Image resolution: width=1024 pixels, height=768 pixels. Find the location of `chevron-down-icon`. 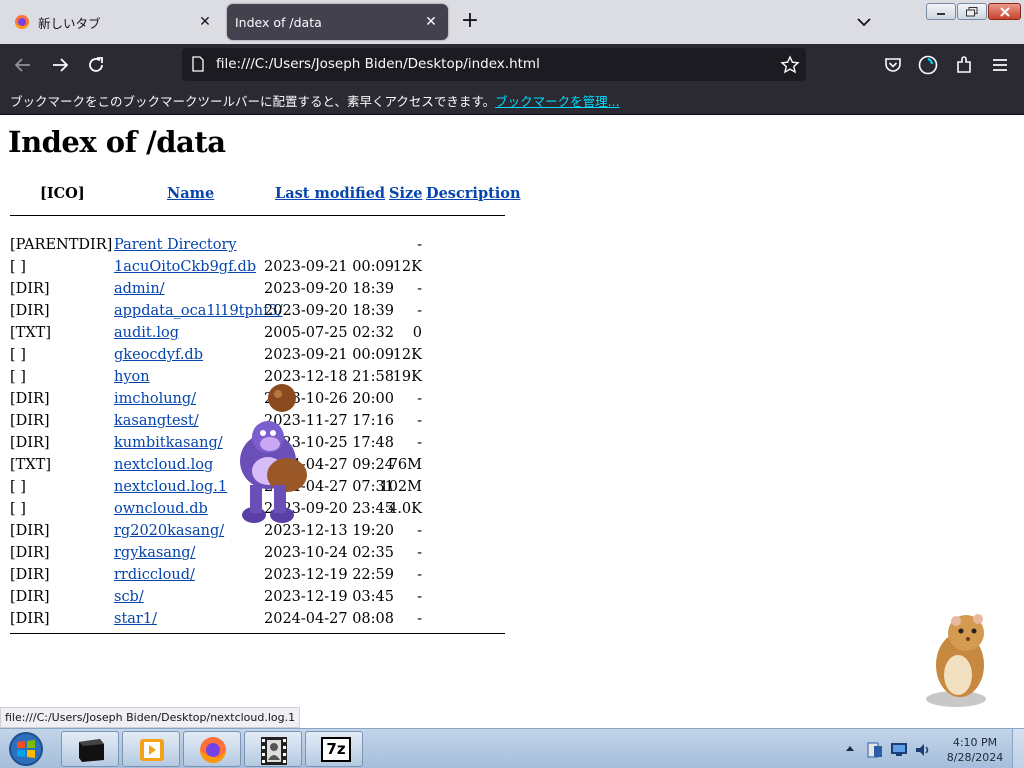

chevron-down-icon is located at coordinates (864, 22).